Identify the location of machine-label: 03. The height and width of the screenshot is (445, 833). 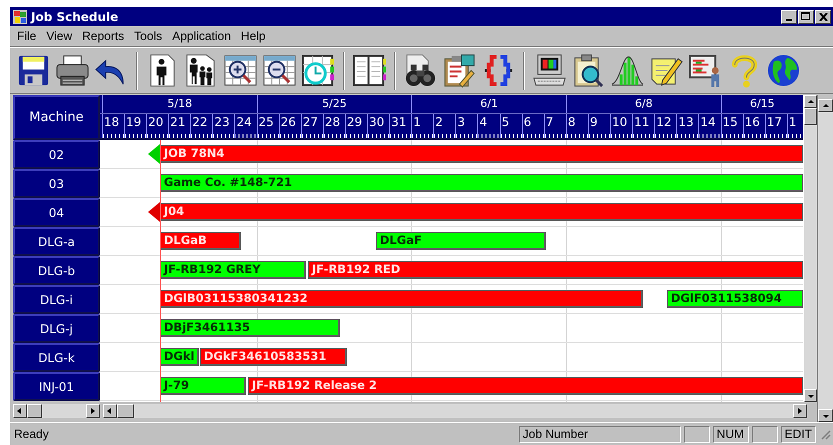
(56, 183).